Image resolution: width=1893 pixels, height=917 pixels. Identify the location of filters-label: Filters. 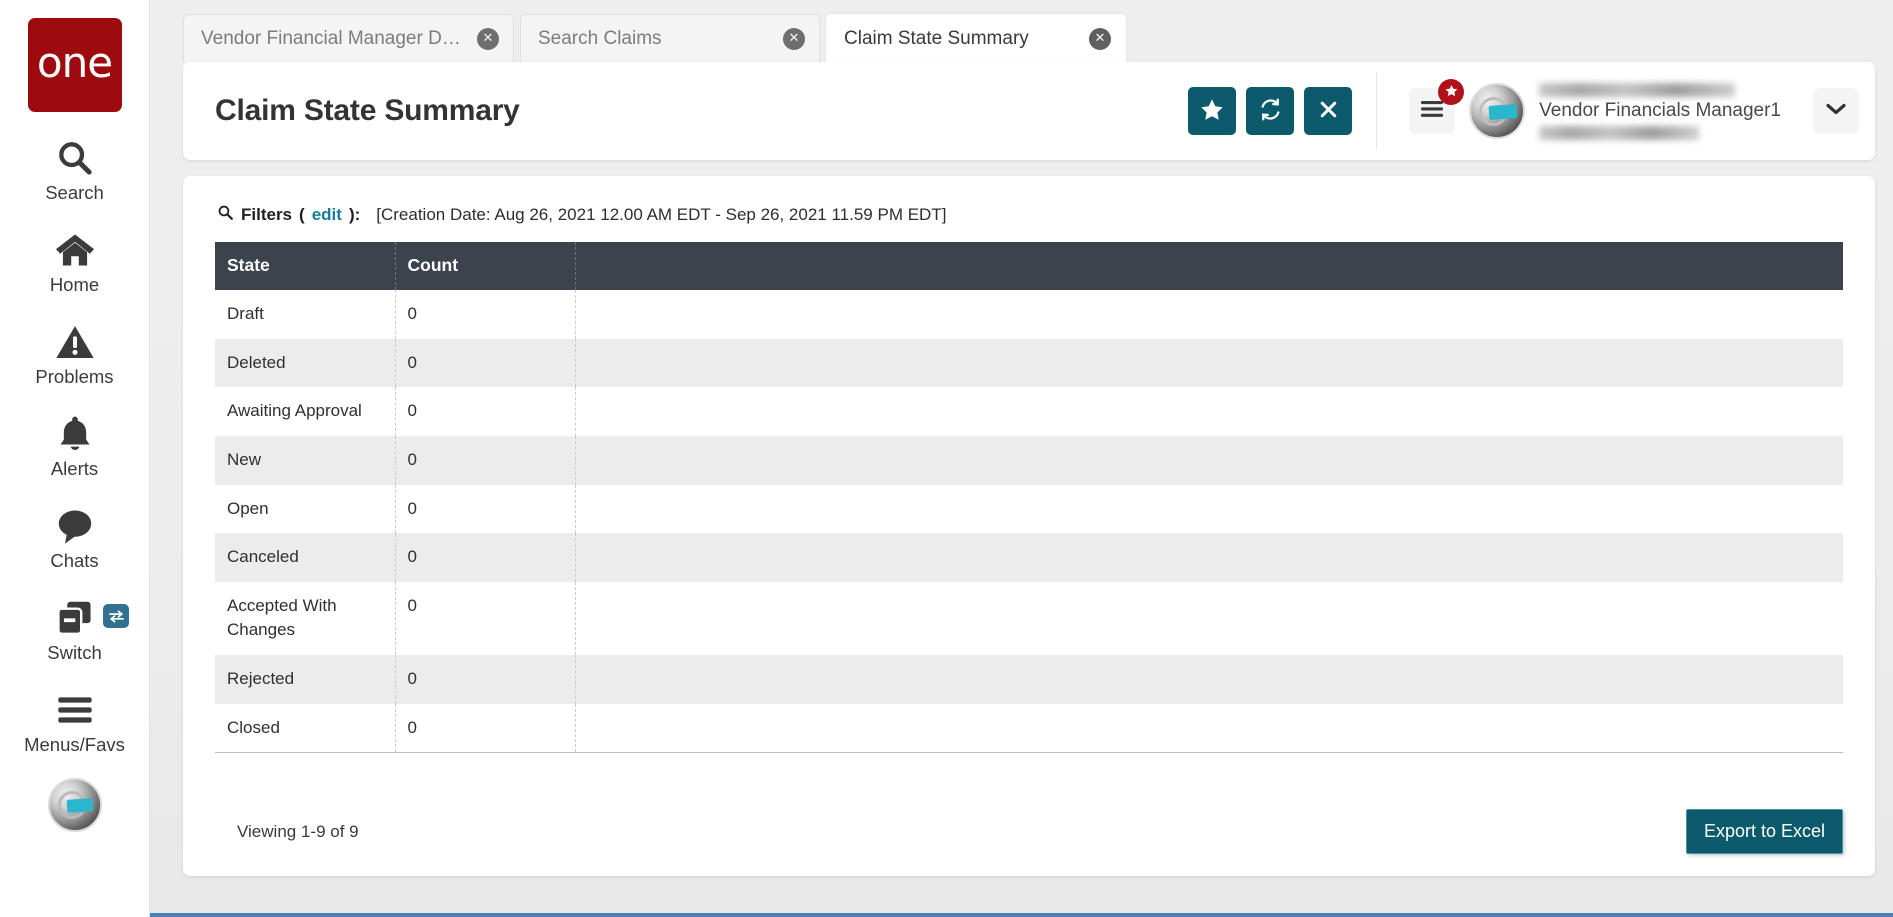
(267, 214).